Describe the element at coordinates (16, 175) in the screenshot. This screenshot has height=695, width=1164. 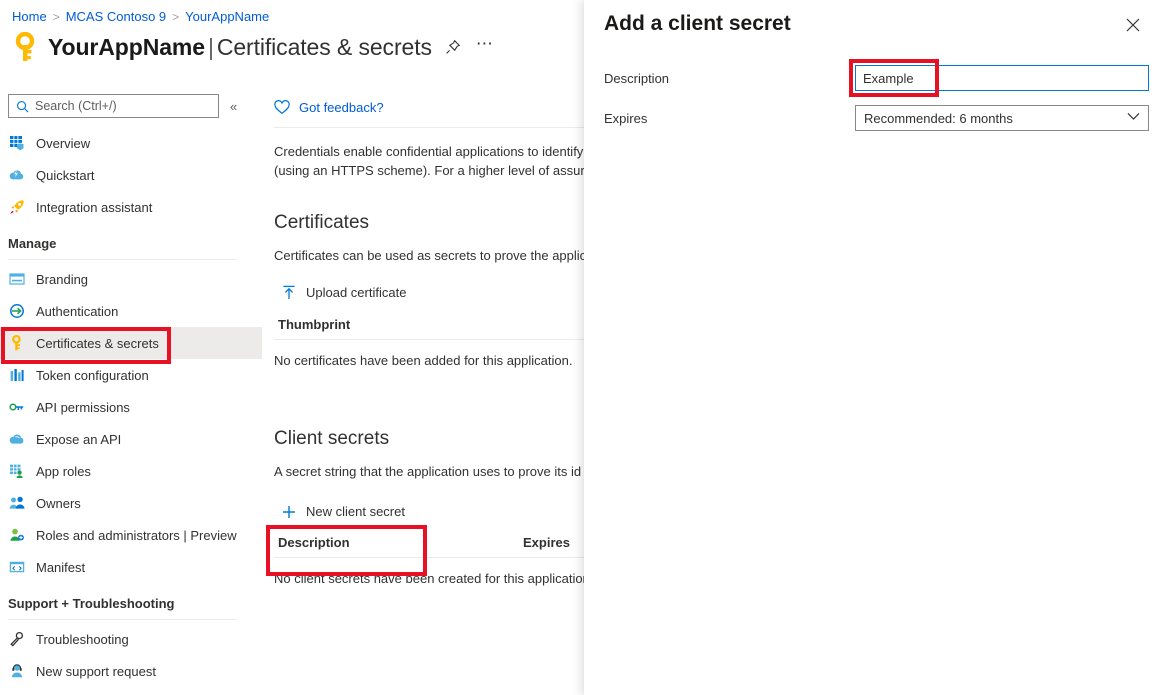
I see `cloud-lightning-icon` at that location.